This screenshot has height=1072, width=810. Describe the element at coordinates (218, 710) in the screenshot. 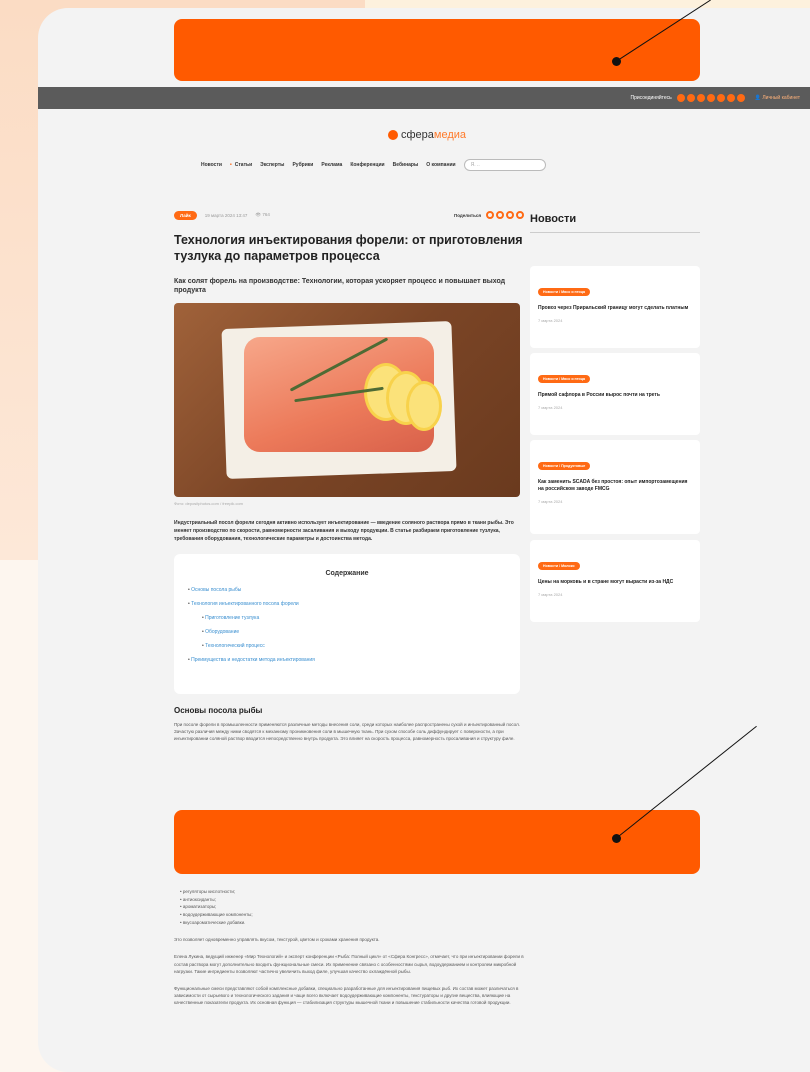

I see `section-title: Основы посола рыбы` at that location.